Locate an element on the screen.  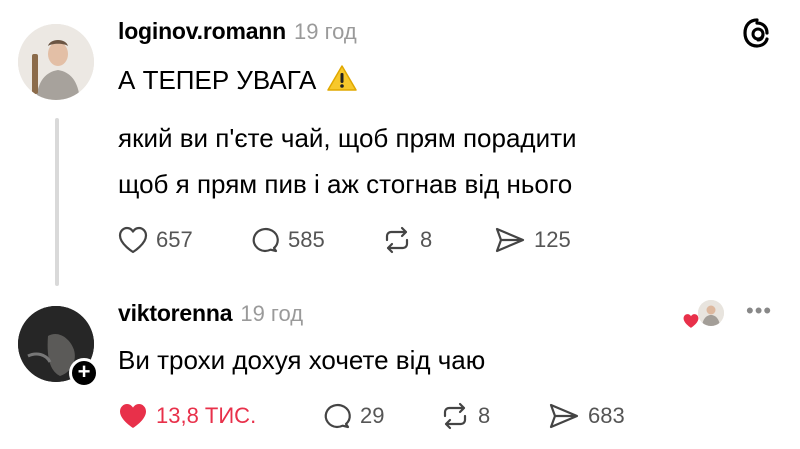
repost-button: 8 is located at coordinates (407, 240).